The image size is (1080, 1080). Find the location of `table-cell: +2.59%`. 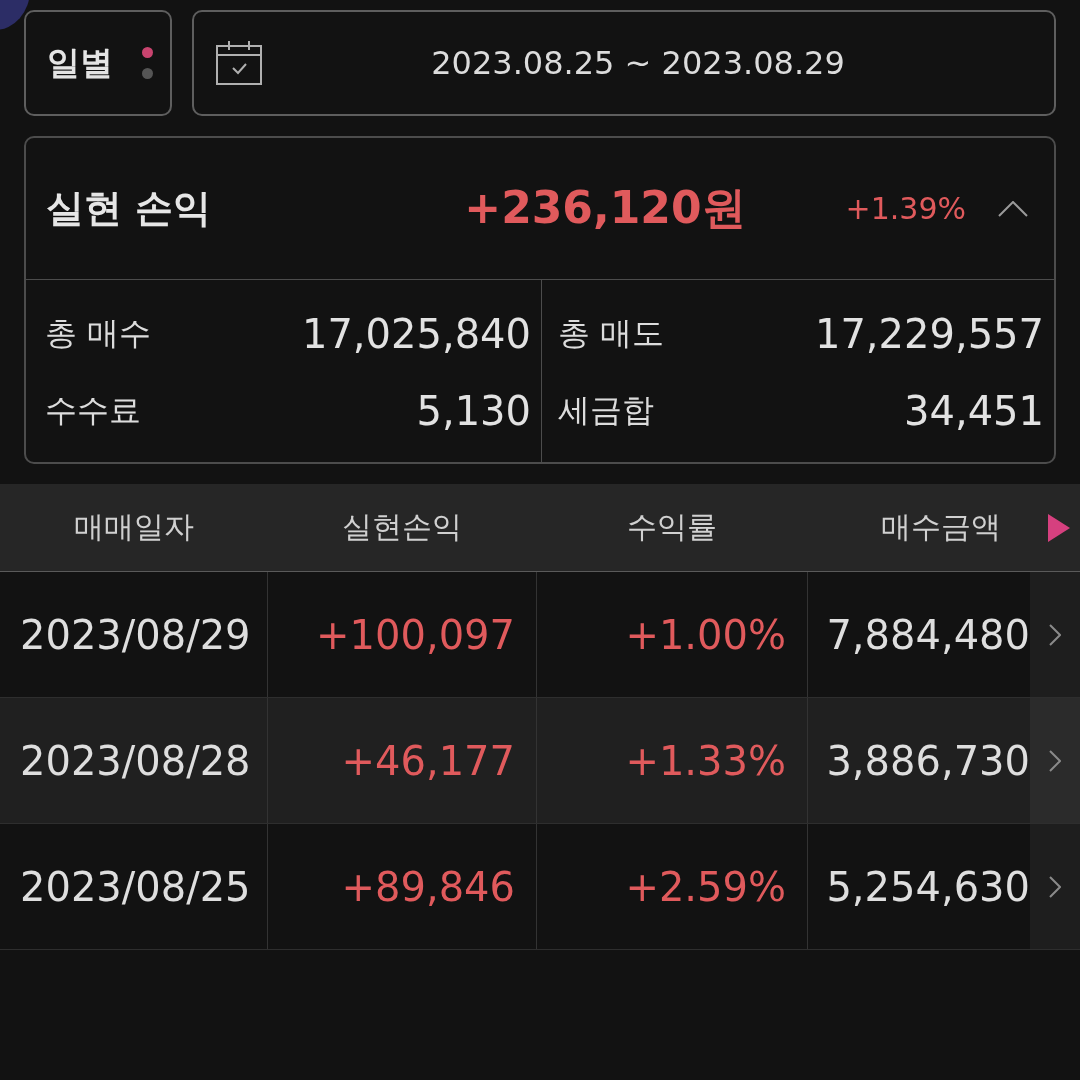

table-cell: +2.59% is located at coordinates (705, 886).